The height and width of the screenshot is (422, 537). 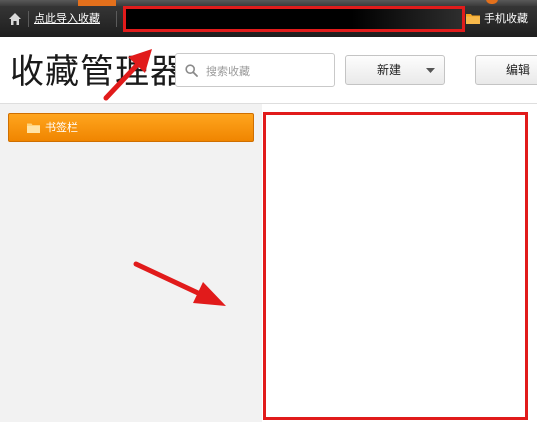 I want to click on annotation-arrows, so click(x=164, y=177).